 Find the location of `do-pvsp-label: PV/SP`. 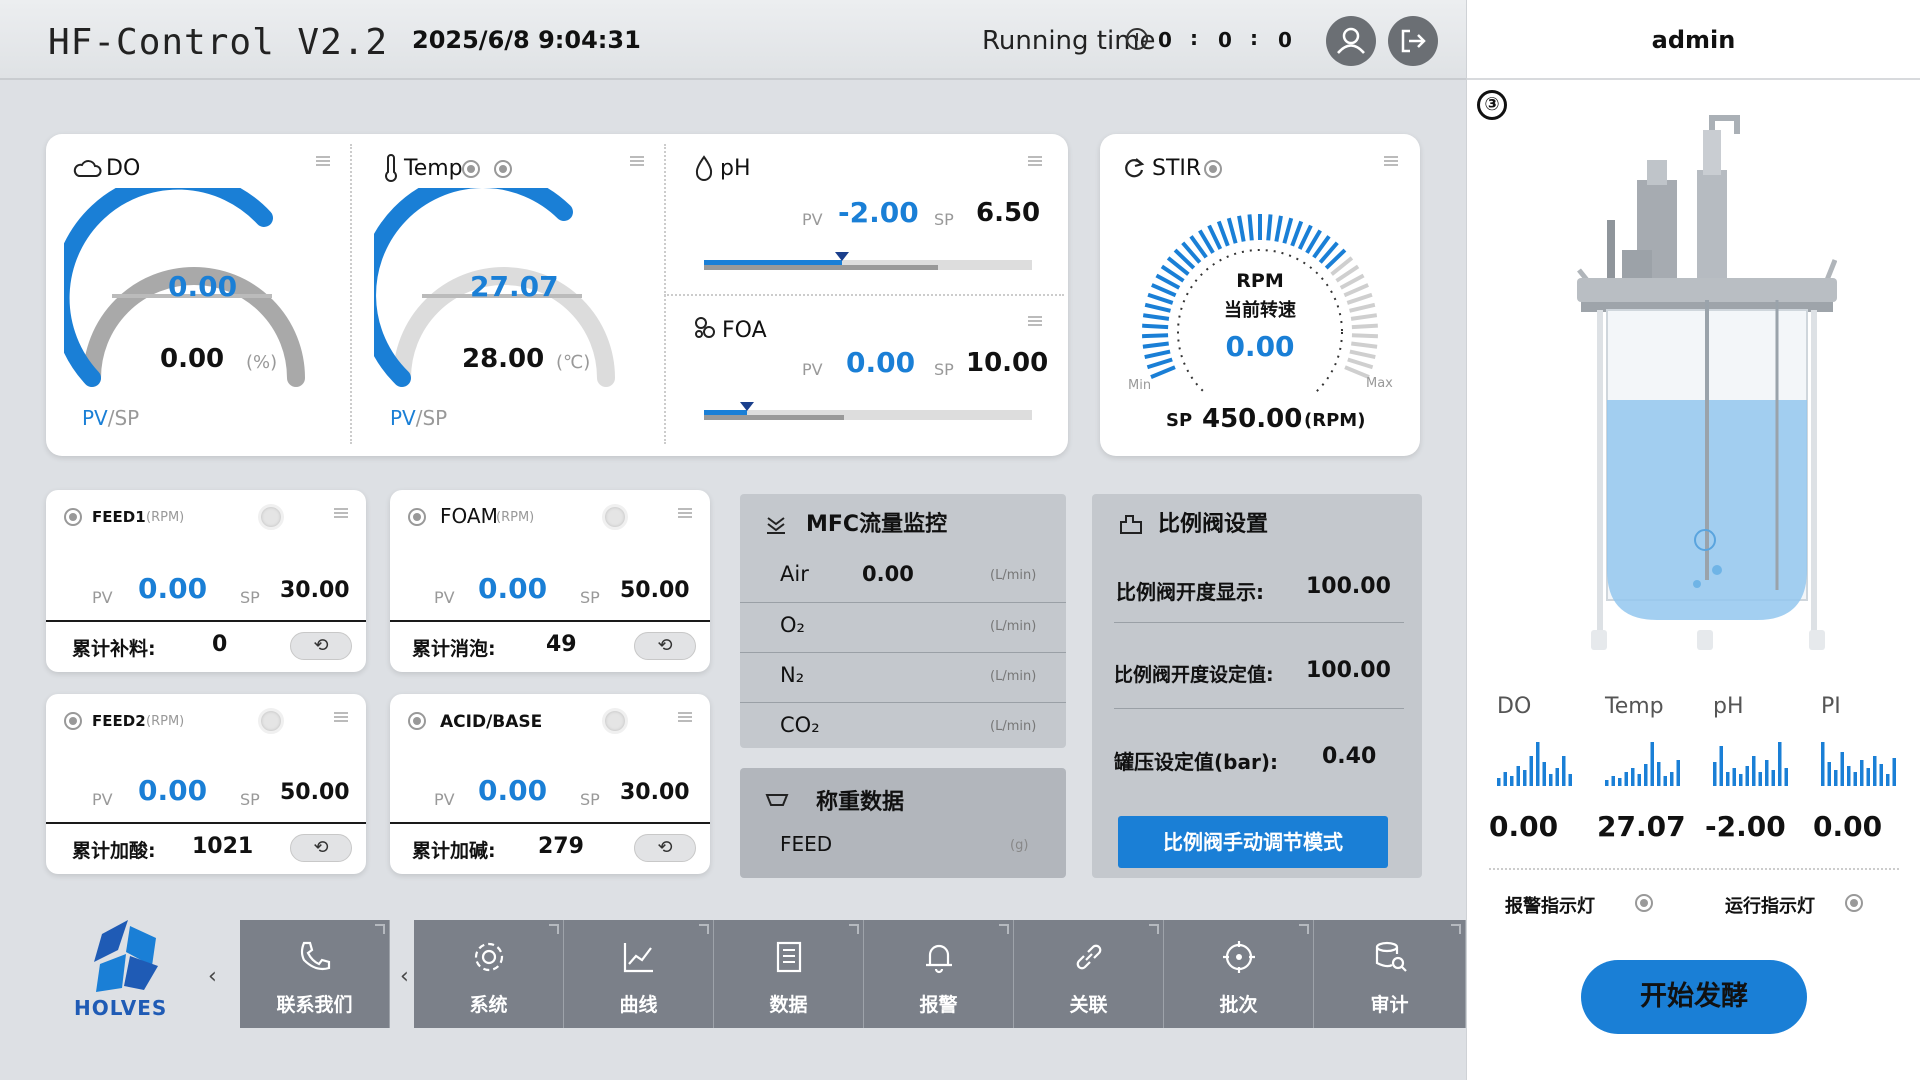

do-pvsp-label: PV/SP is located at coordinates (111, 418).